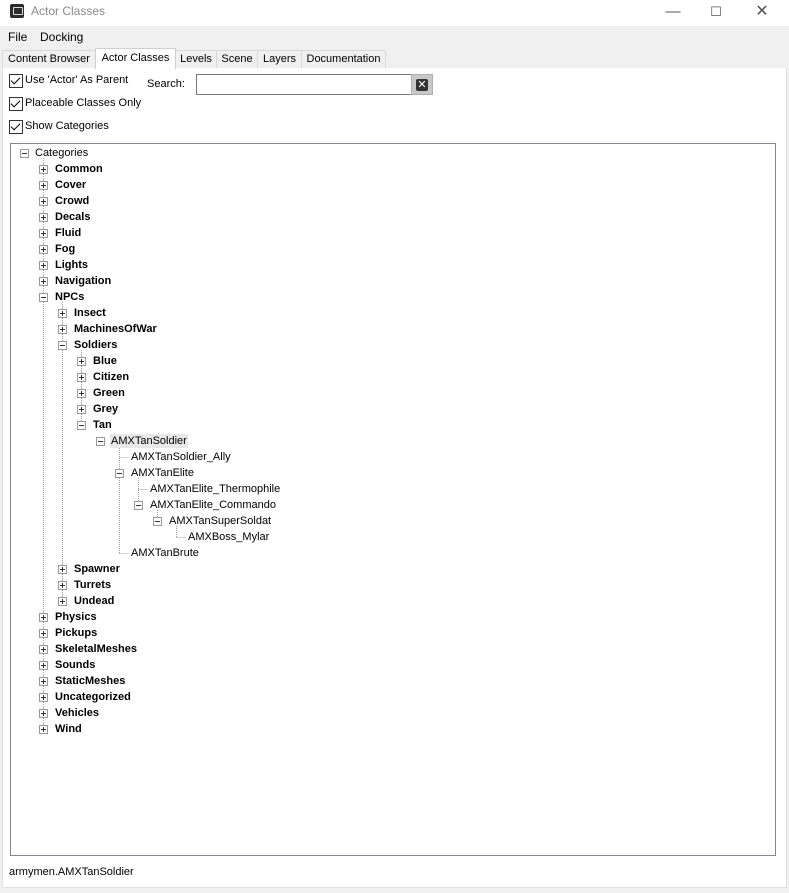 This screenshot has width=789, height=893. I want to click on tree-node-category: MachinesOfWar, so click(115, 329).